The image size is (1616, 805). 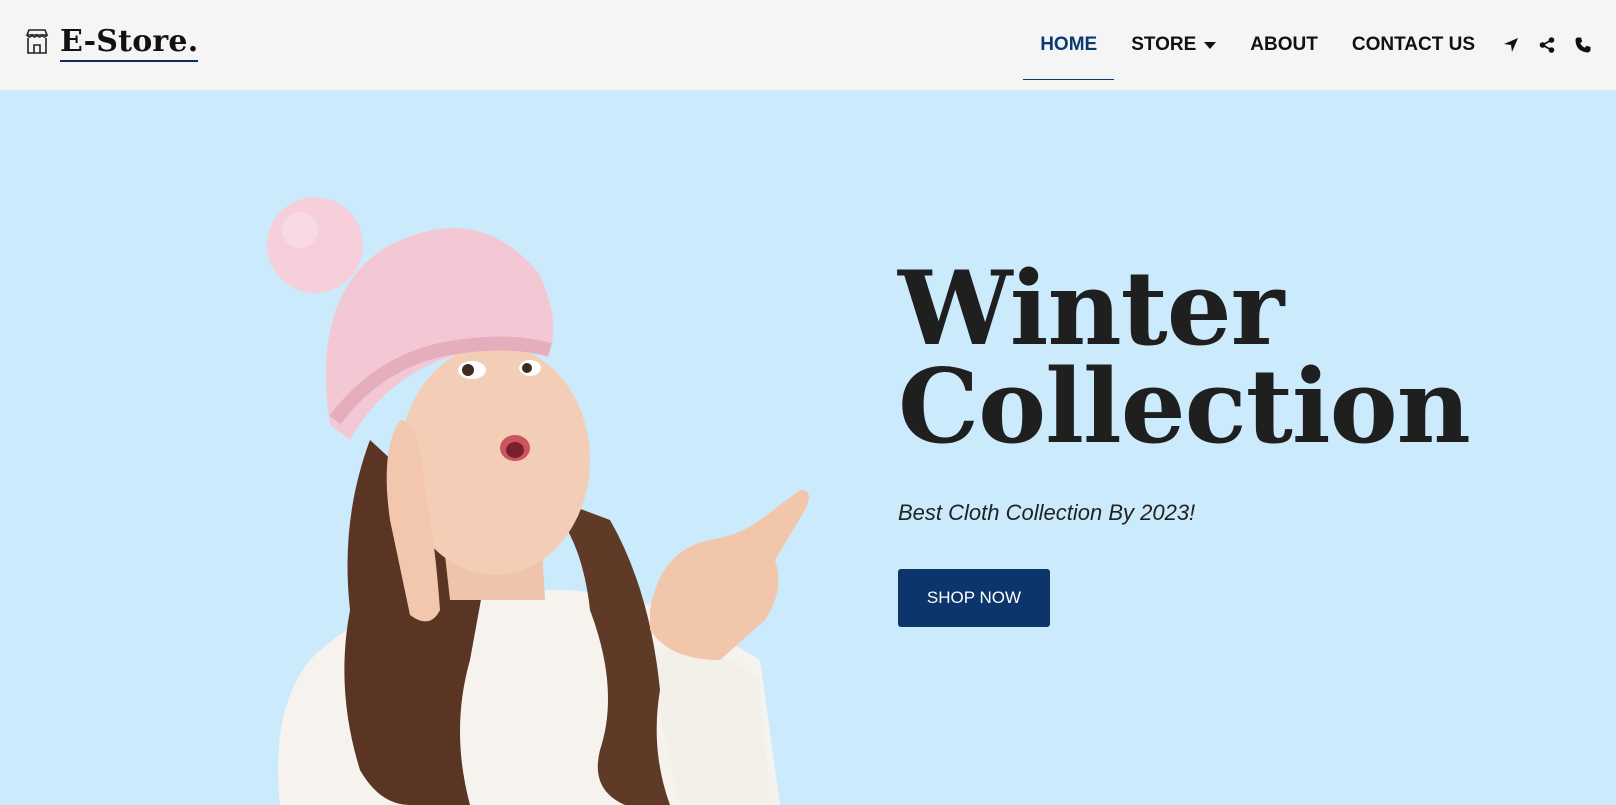 I want to click on hero-subtitle: Best Cloth Collection By 2023!, so click(x=1047, y=512).